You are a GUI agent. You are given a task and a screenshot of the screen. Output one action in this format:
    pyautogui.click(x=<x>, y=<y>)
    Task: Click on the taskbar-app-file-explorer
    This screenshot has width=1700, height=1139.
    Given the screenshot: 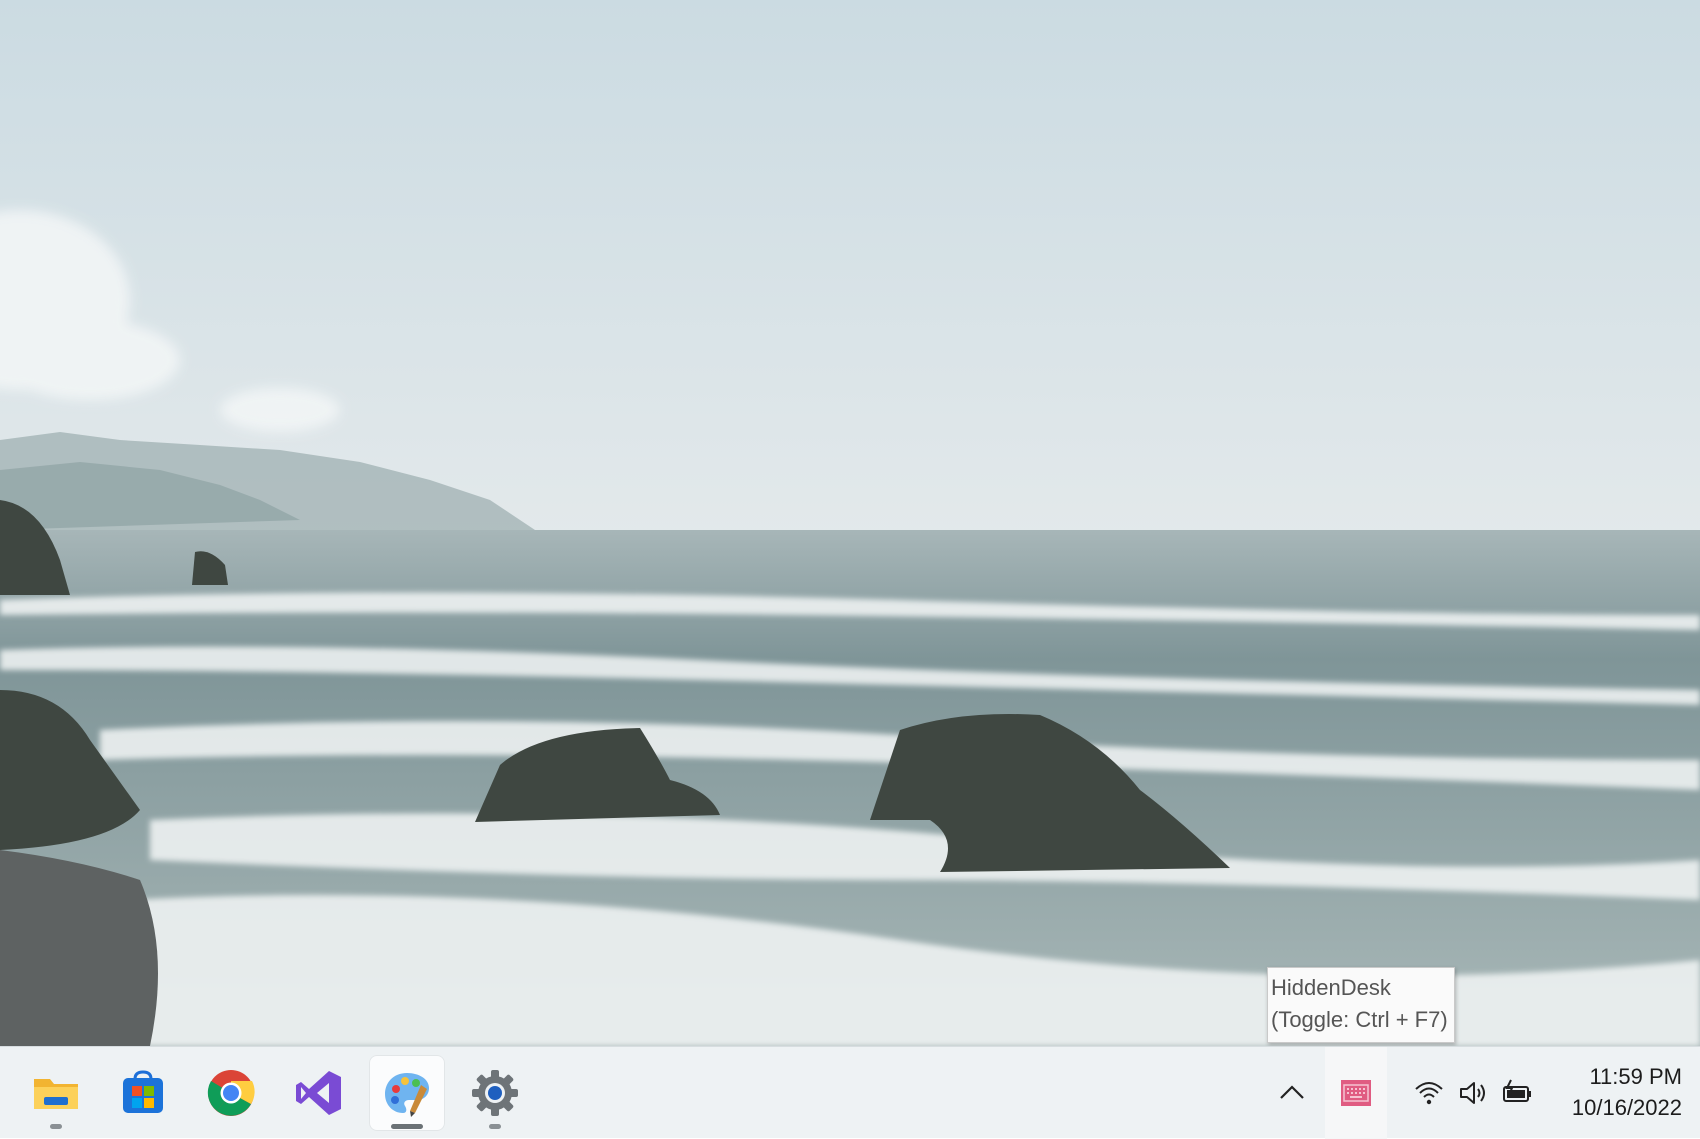 What is the action you would take?
    pyautogui.click(x=56, y=1093)
    